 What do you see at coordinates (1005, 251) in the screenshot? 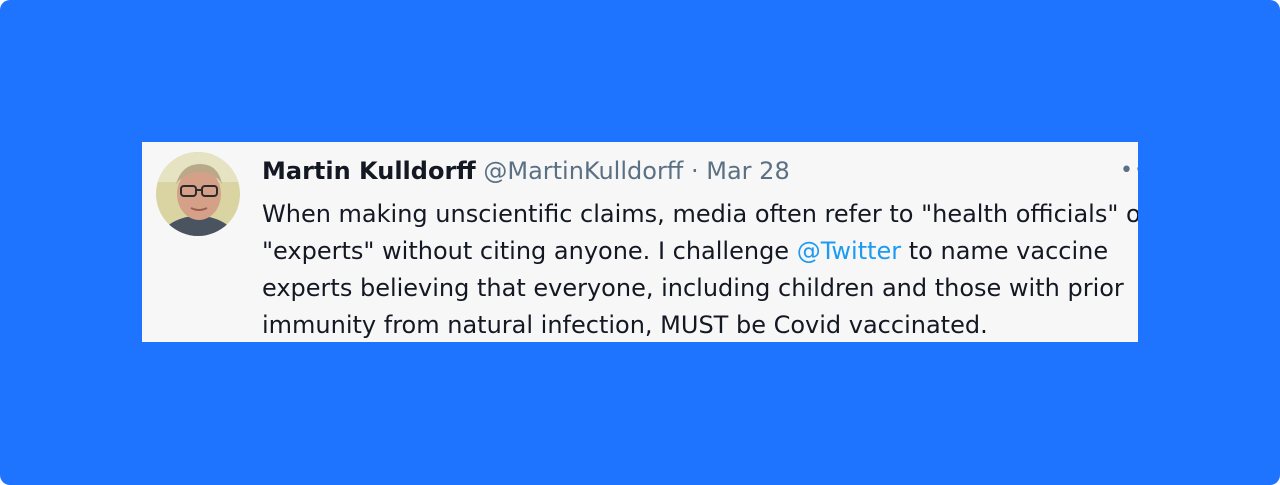
I see `tweet-text-segment: to name vaccine` at bounding box center [1005, 251].